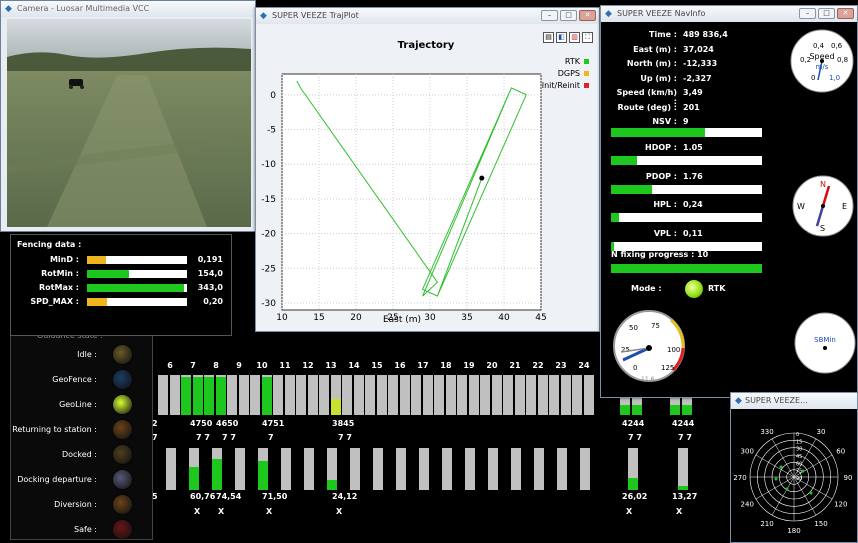  What do you see at coordinates (799, 464) in the screenshot?
I see `polar-ring-label: 60` at bounding box center [799, 464].